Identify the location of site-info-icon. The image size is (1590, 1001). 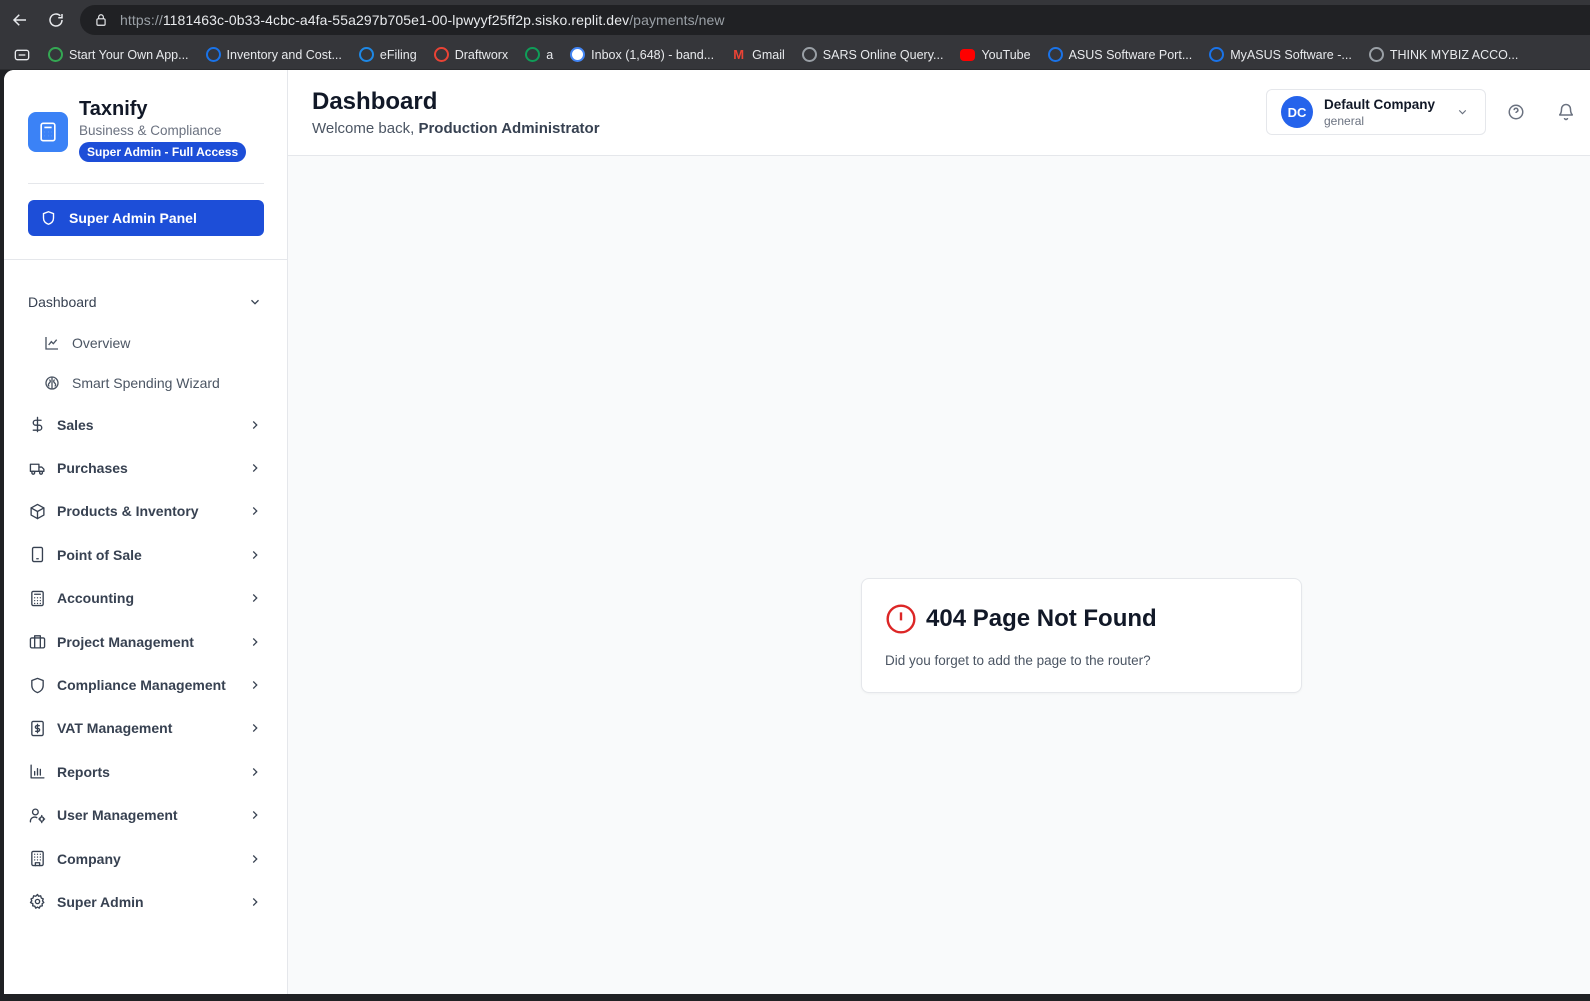
(101, 20).